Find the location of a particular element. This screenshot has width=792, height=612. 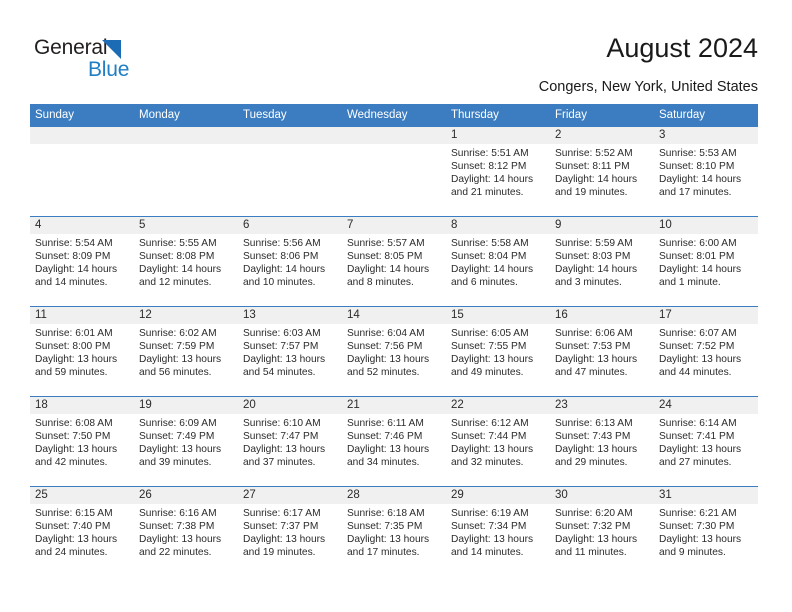

sunrise-text: Sunrise: 5:53 AM is located at coordinates (698, 153).